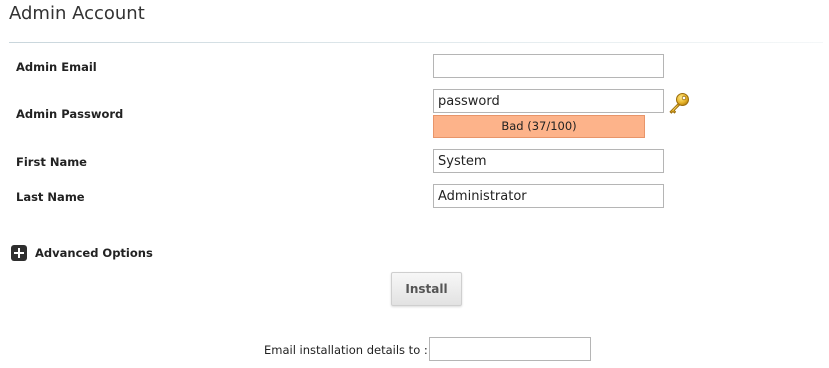 Image resolution: width=829 pixels, height=368 pixels. Describe the element at coordinates (51, 162) in the screenshot. I see `first-name-label: First Name` at that location.